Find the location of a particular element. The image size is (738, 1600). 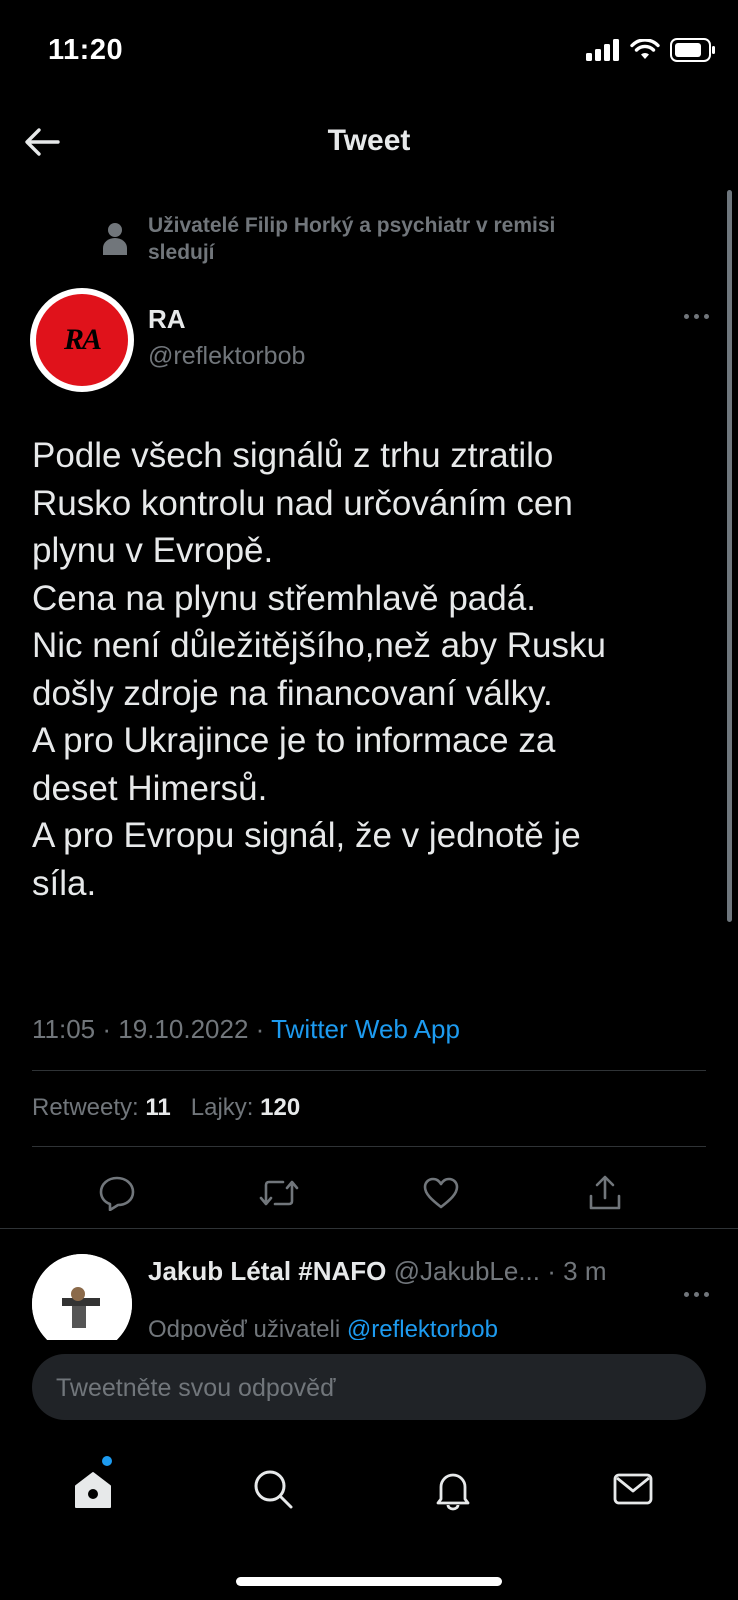

status-icons is located at coordinates (651, 50).